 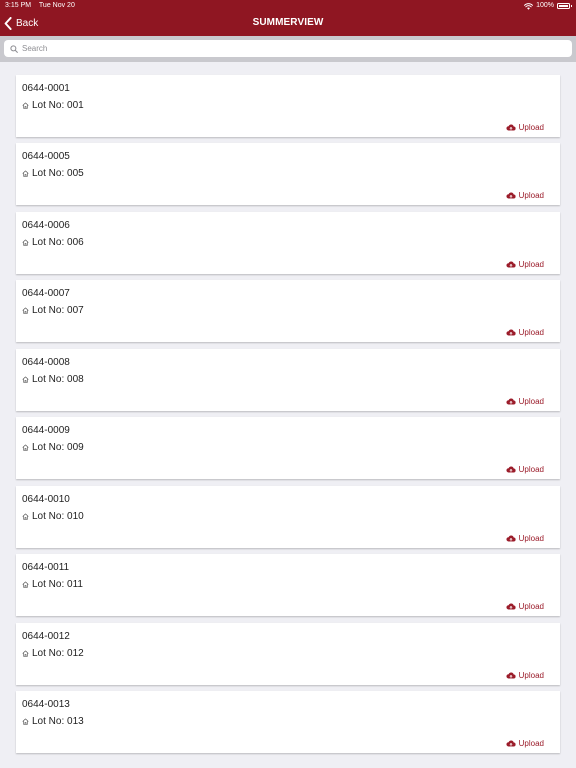 What do you see at coordinates (46, 704) in the screenshot?
I see `item-id: 0644-0013` at bounding box center [46, 704].